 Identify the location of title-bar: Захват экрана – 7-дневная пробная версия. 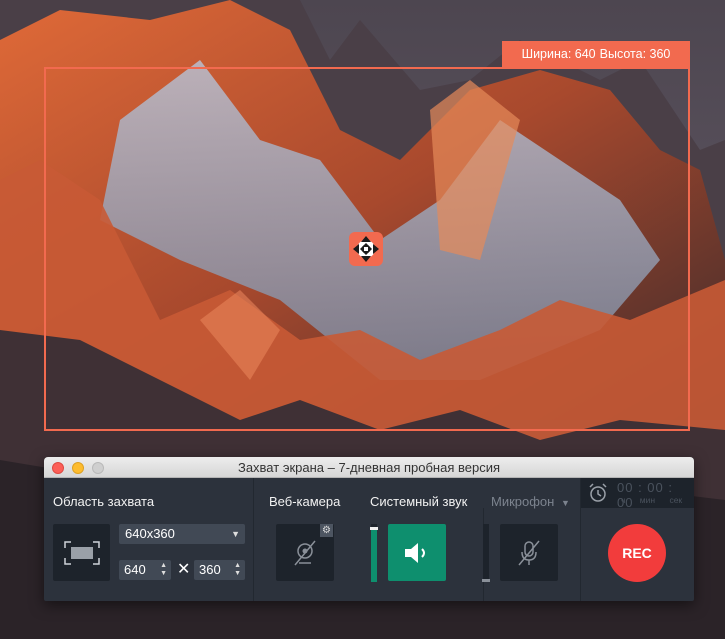
(369, 467).